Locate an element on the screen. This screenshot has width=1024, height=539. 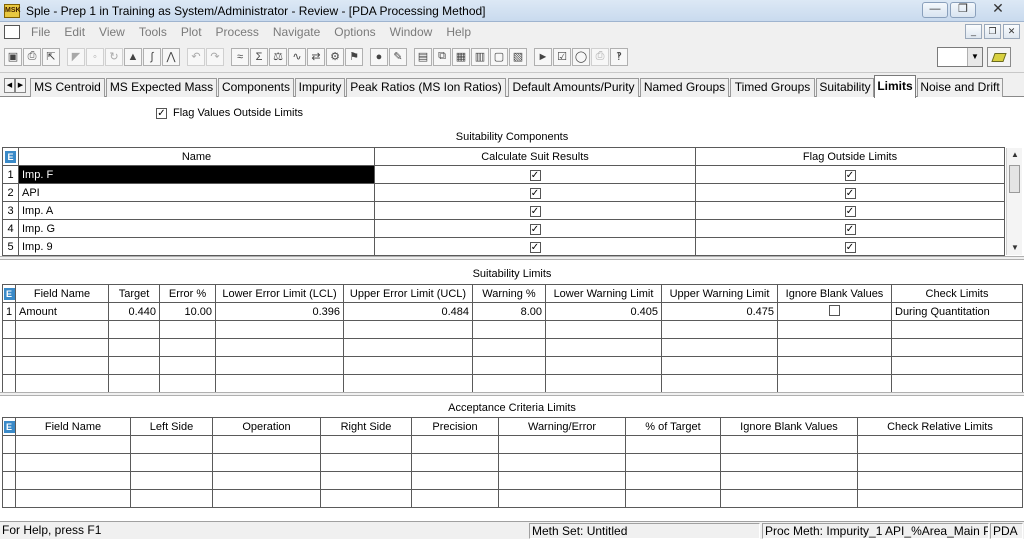
column-header: Check Relative Limits is located at coordinates (940, 426).